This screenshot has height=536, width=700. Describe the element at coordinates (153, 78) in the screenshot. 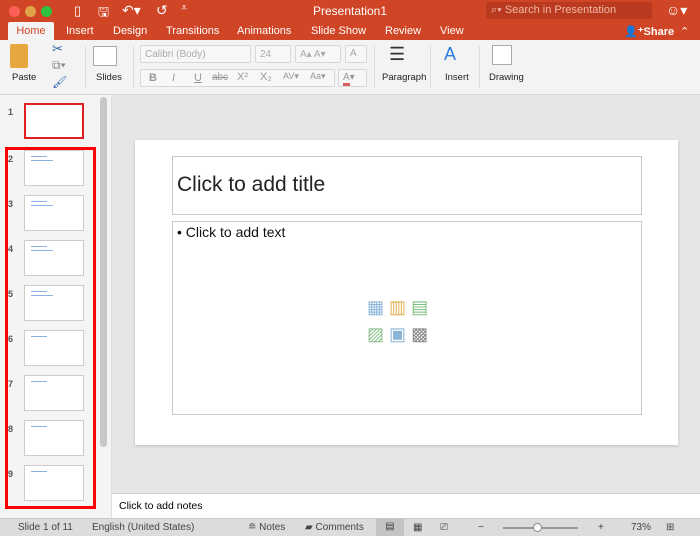

I see `bold-button: B` at that location.